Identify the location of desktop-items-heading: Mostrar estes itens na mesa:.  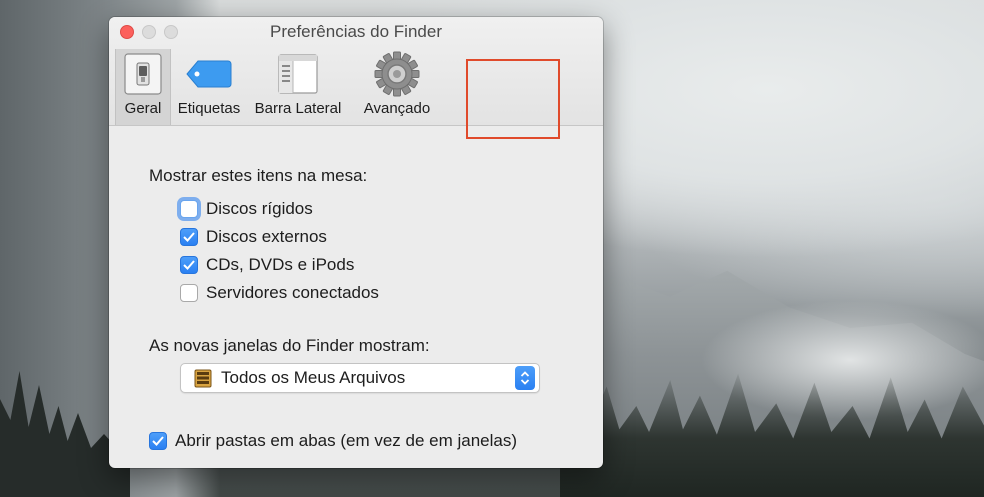
(258, 175).